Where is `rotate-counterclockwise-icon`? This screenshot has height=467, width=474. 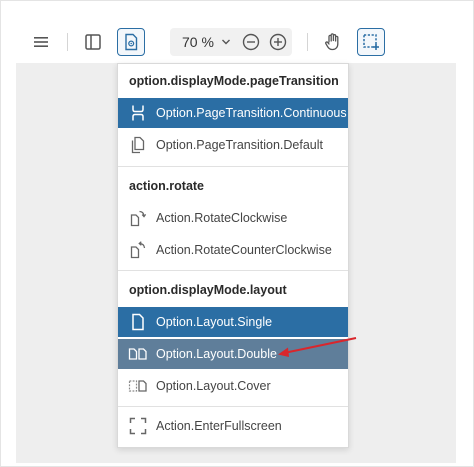
rotate-counterclockwise-icon is located at coordinates (138, 250).